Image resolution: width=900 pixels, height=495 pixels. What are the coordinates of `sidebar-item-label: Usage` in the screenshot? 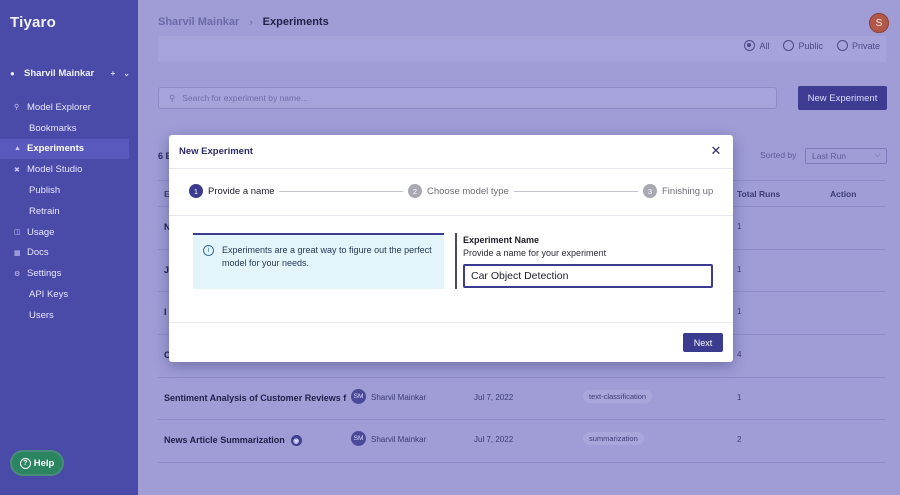 It's located at (41, 232).